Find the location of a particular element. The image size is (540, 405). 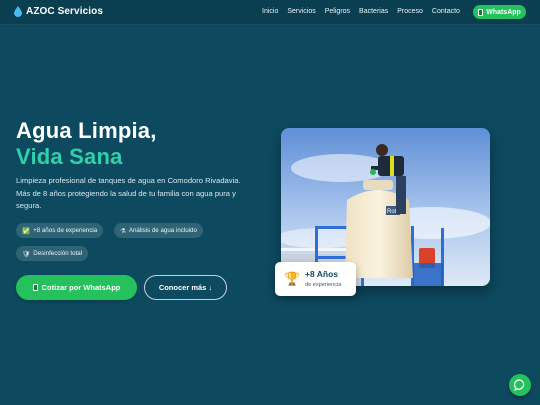

nav-link-contacto: Contacto is located at coordinates (446, 11).